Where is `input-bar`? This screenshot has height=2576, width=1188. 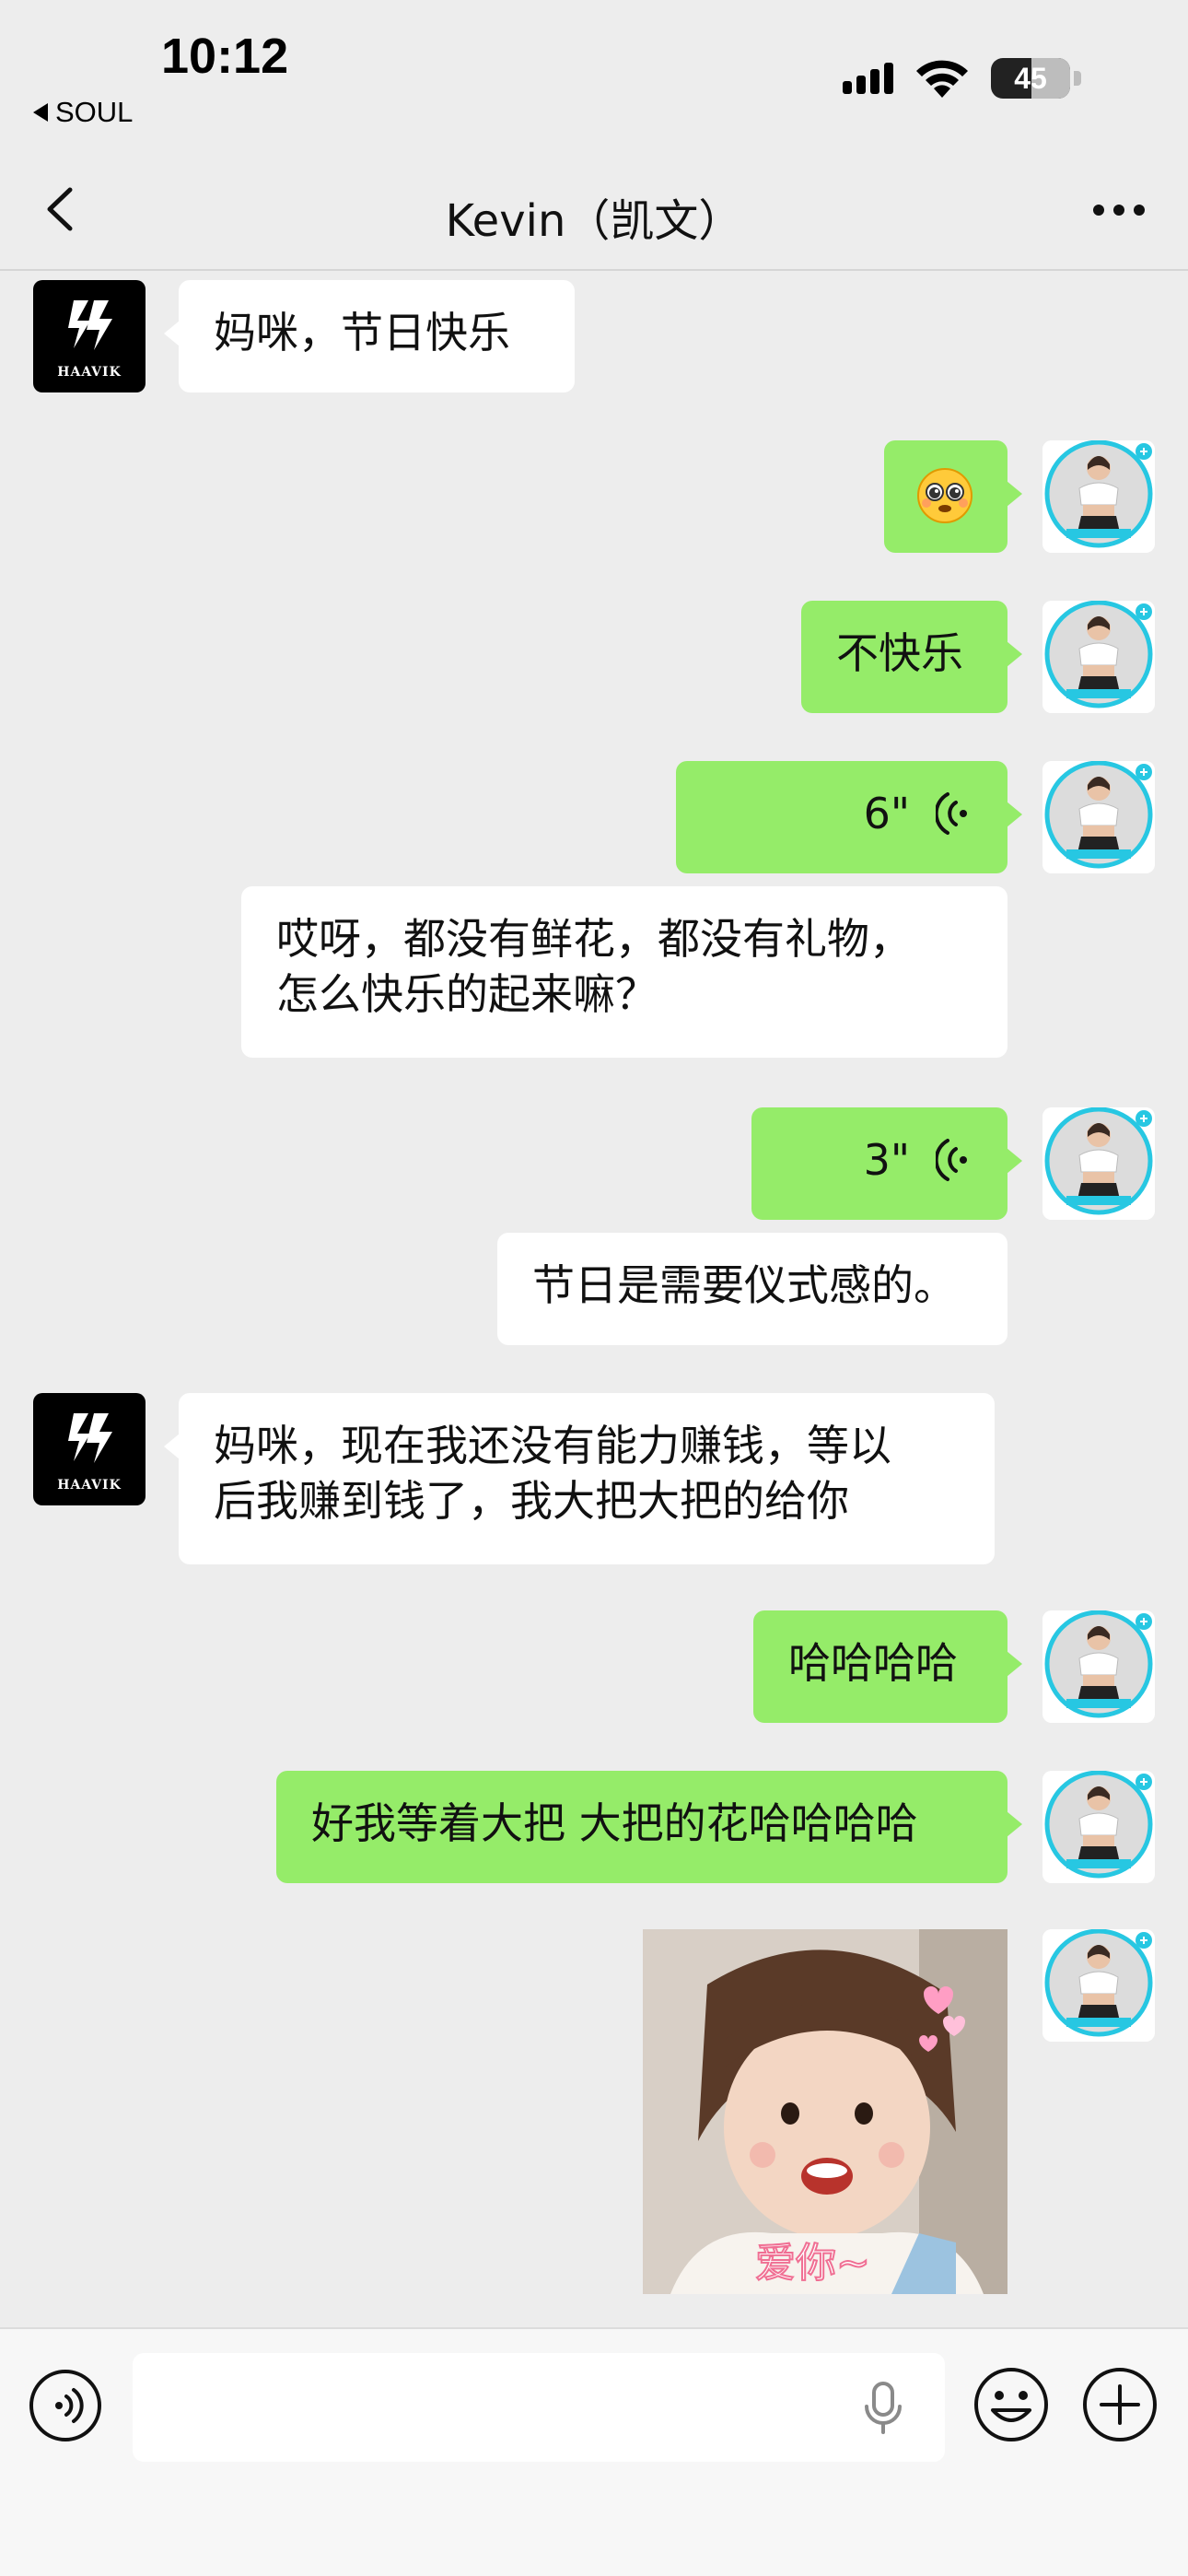 input-bar is located at coordinates (594, 2451).